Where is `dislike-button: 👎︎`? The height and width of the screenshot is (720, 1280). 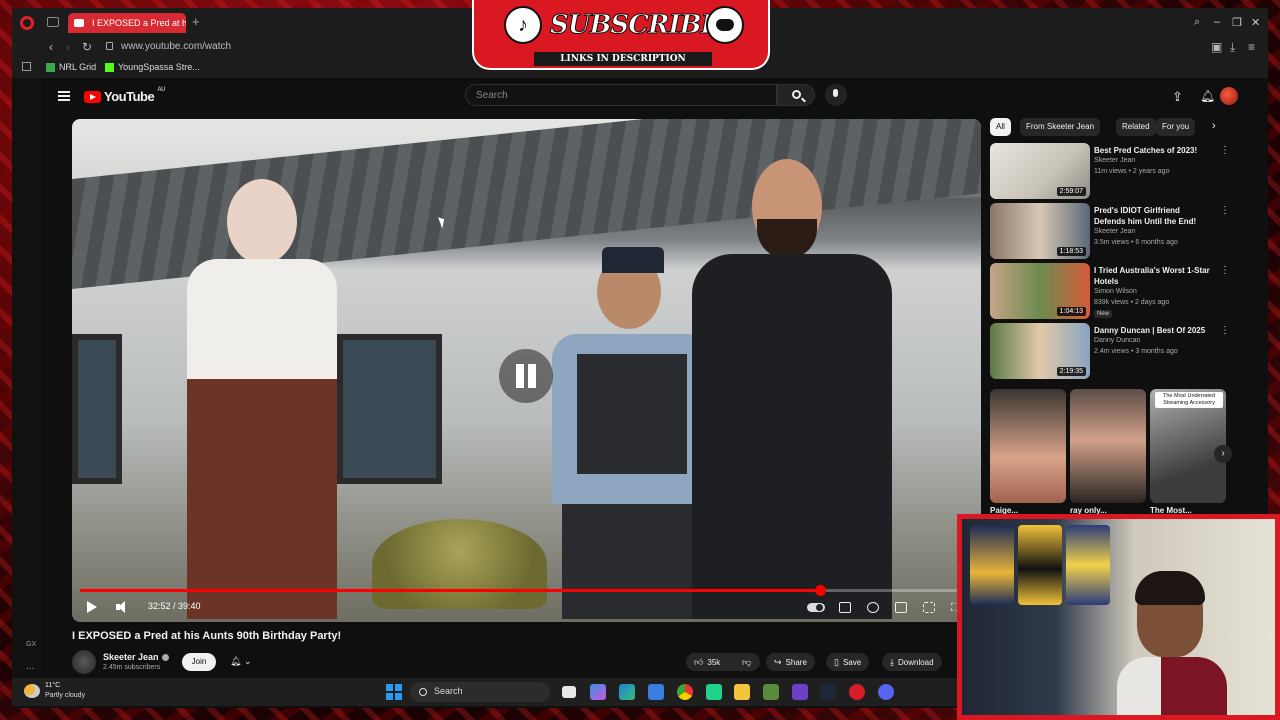 dislike-button: 👎︎ is located at coordinates (747, 662).